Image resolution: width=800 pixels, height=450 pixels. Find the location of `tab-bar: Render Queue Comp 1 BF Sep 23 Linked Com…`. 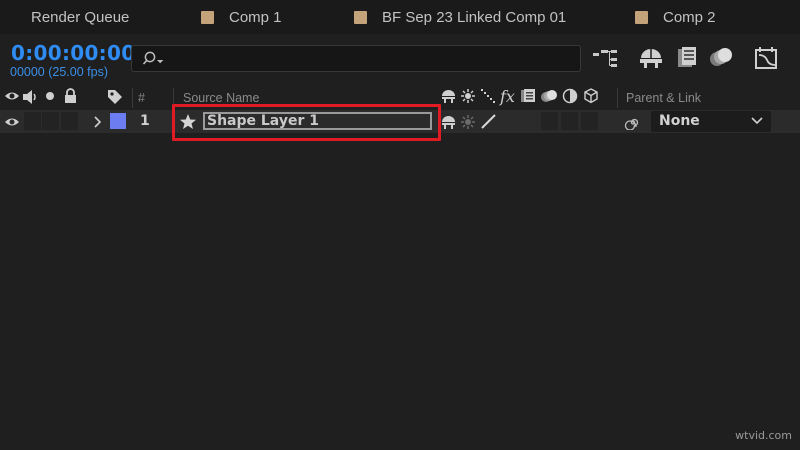

tab-bar: Render Queue Comp 1 BF Sep 23 Linked Com… is located at coordinates (400, 17).